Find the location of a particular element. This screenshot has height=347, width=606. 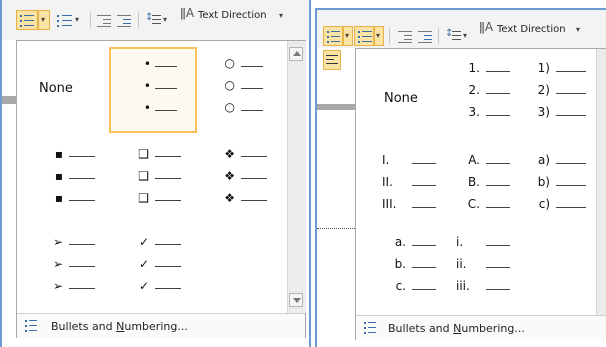

document-text-edge is located at coordinates (336, 229).